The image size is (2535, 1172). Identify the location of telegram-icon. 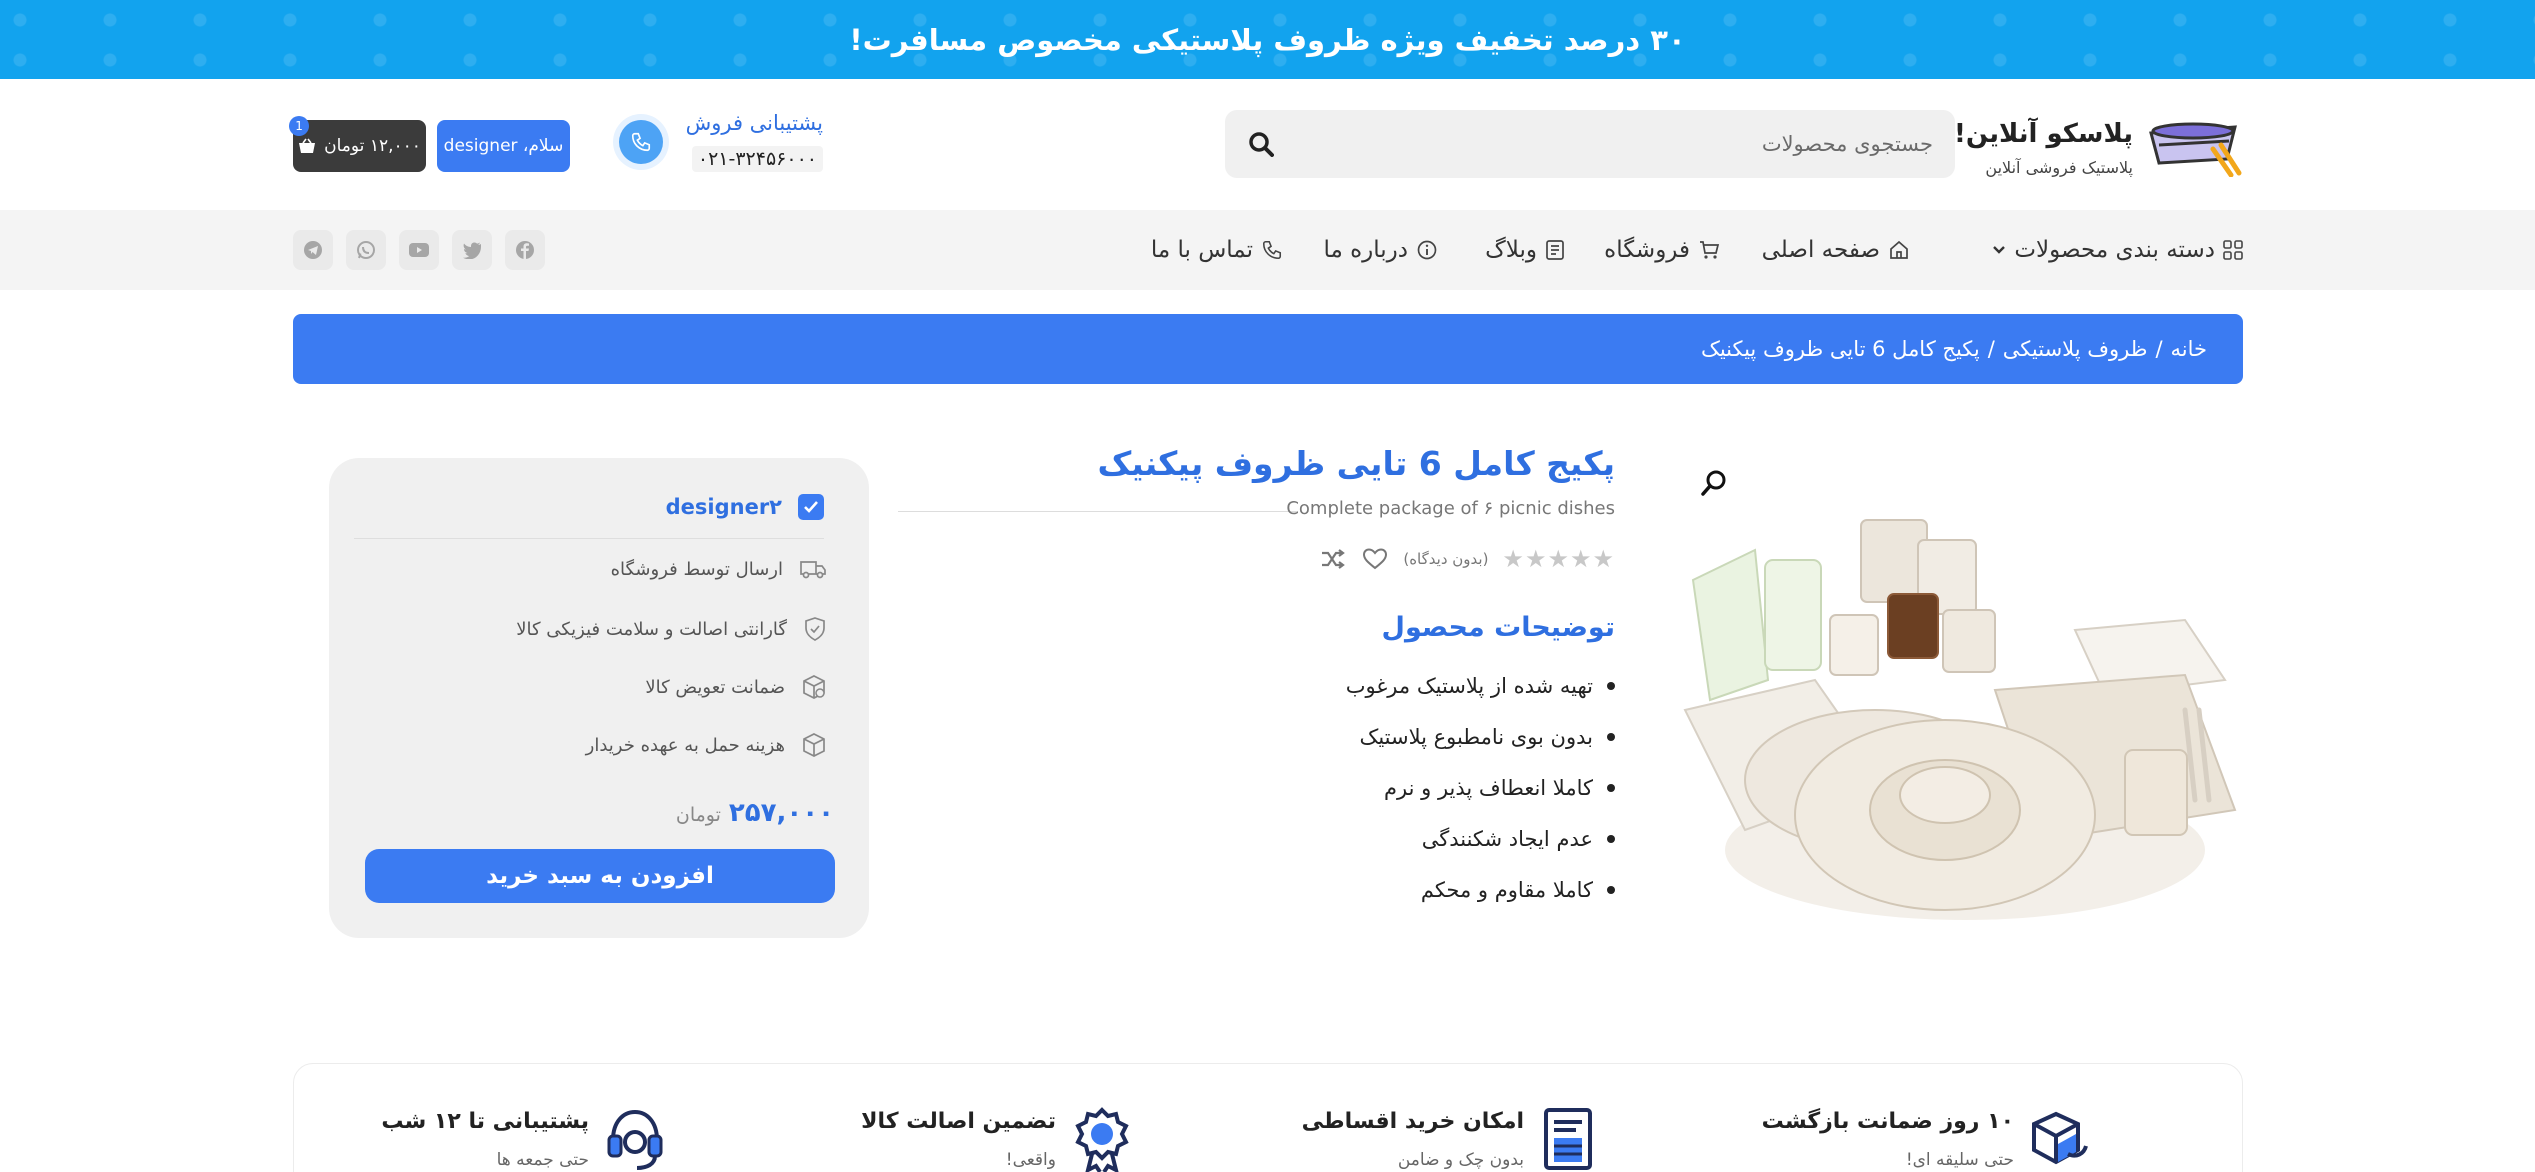
(313, 250).